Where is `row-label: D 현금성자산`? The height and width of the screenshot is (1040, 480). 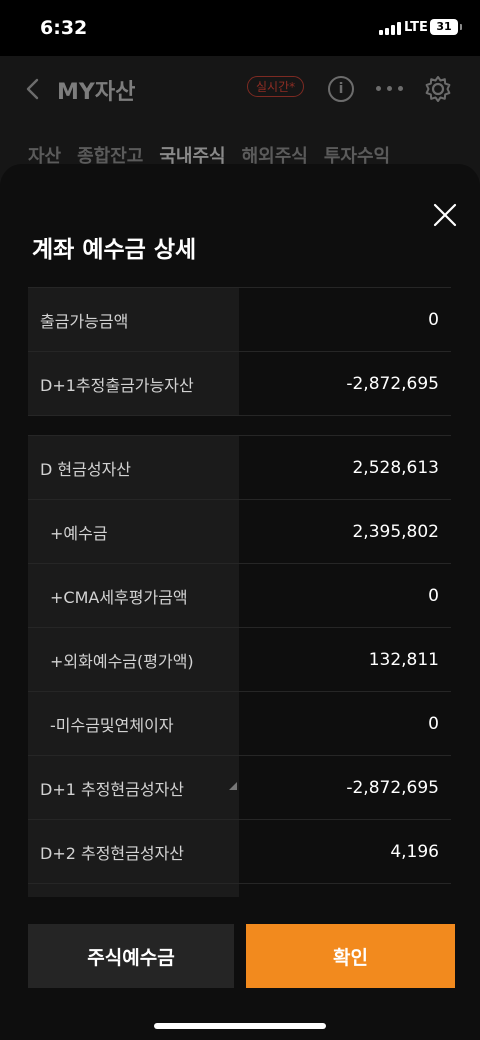 row-label: D 현금성자산 is located at coordinates (133, 467).